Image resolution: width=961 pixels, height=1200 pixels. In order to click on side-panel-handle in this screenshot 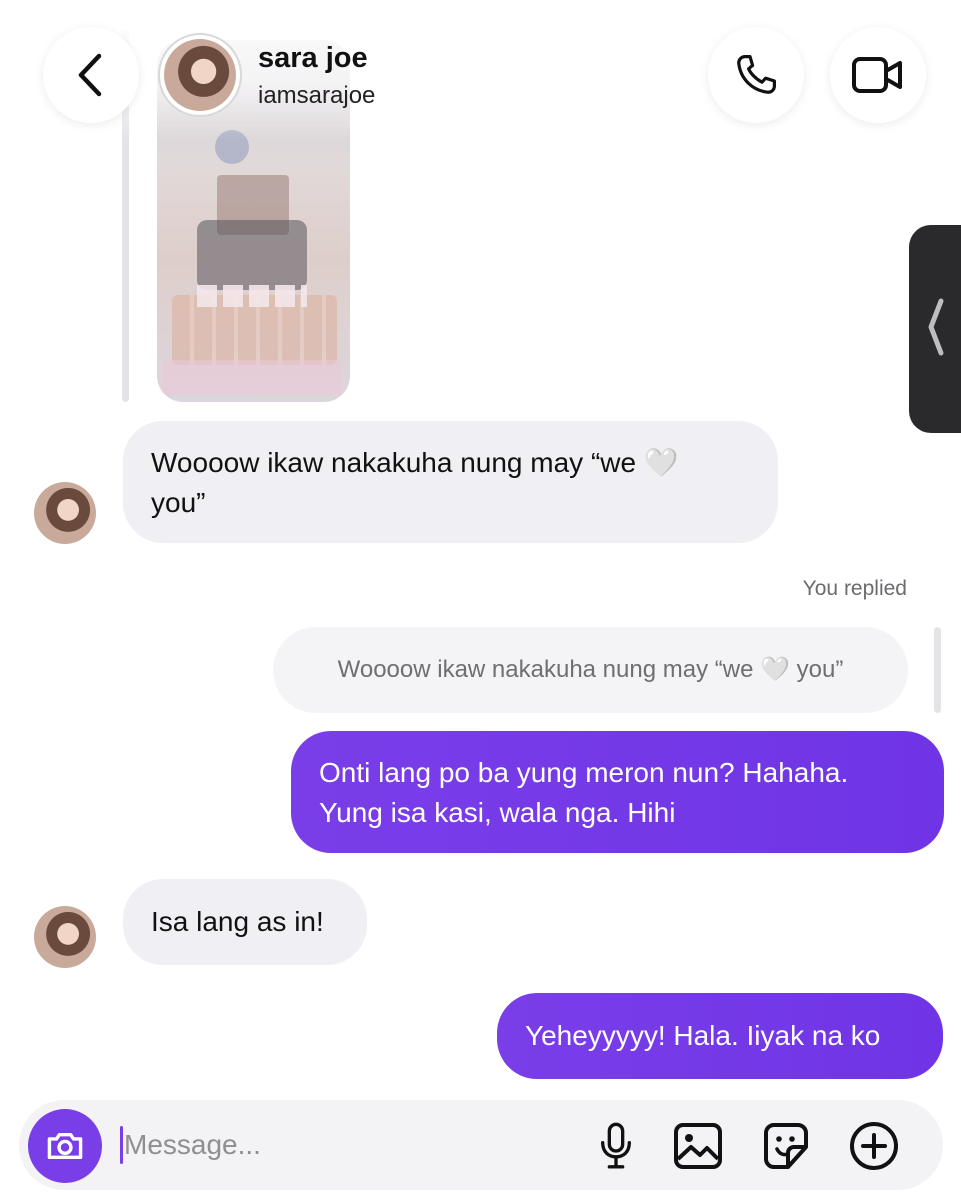, I will do `click(935, 329)`.